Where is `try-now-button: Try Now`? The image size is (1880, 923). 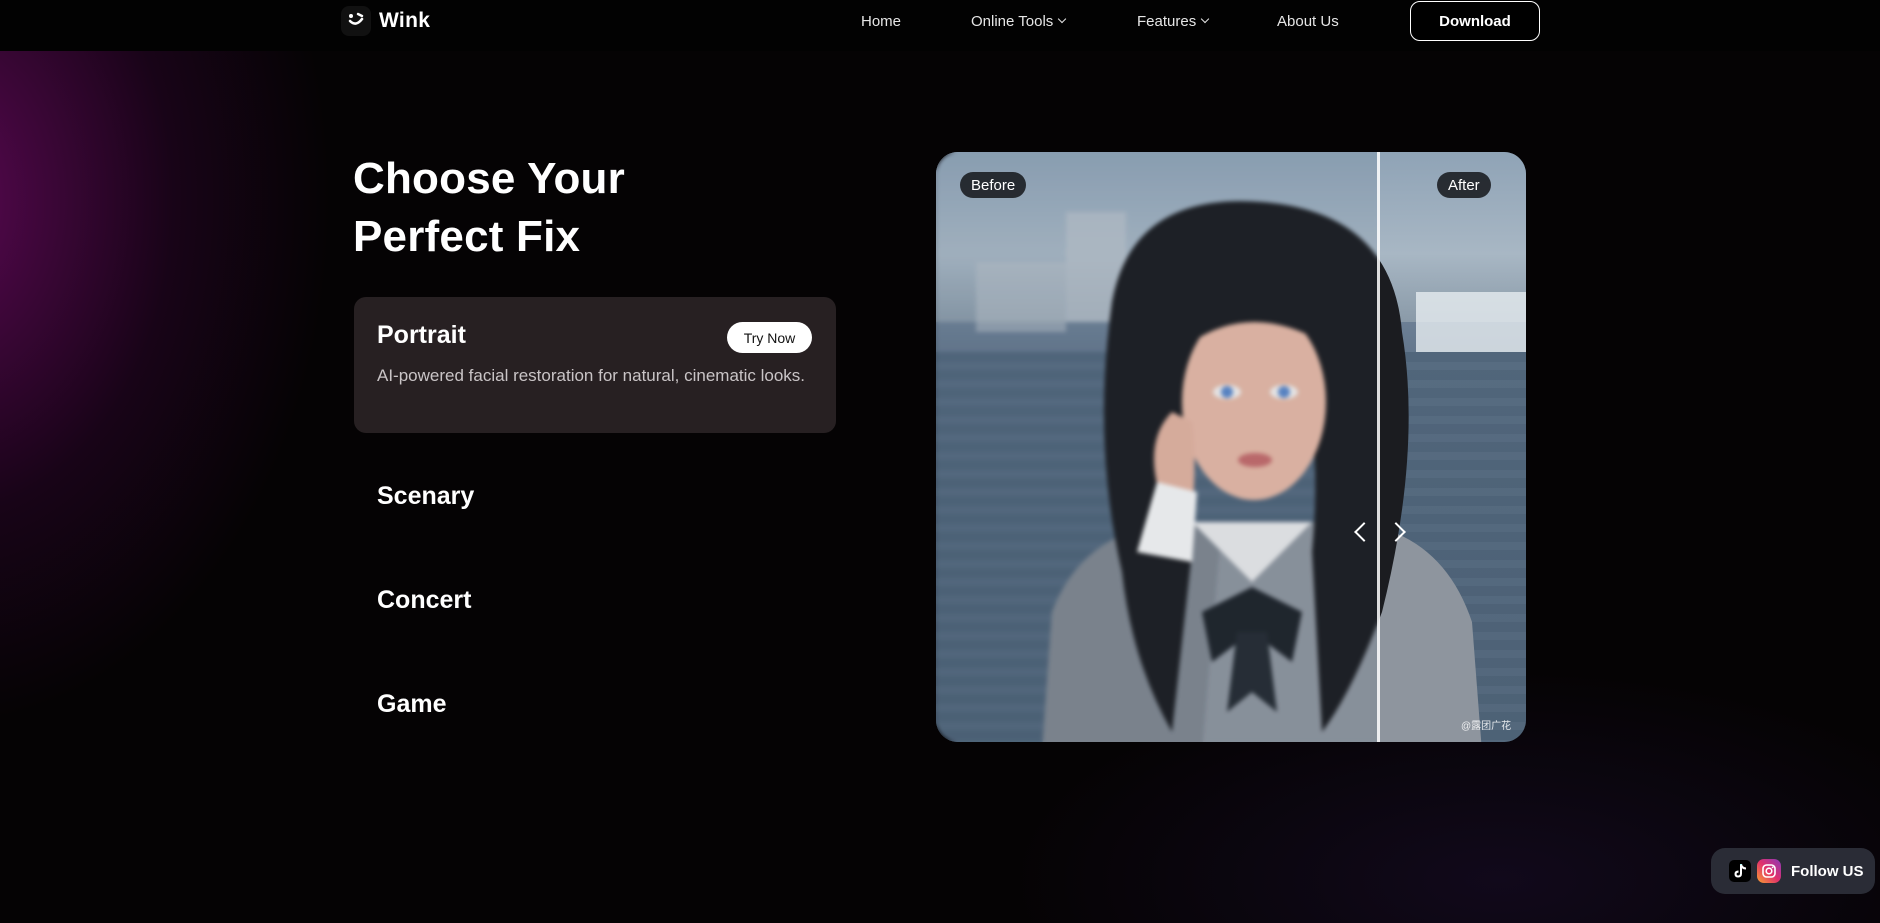
try-now-button: Try Now is located at coordinates (769, 337).